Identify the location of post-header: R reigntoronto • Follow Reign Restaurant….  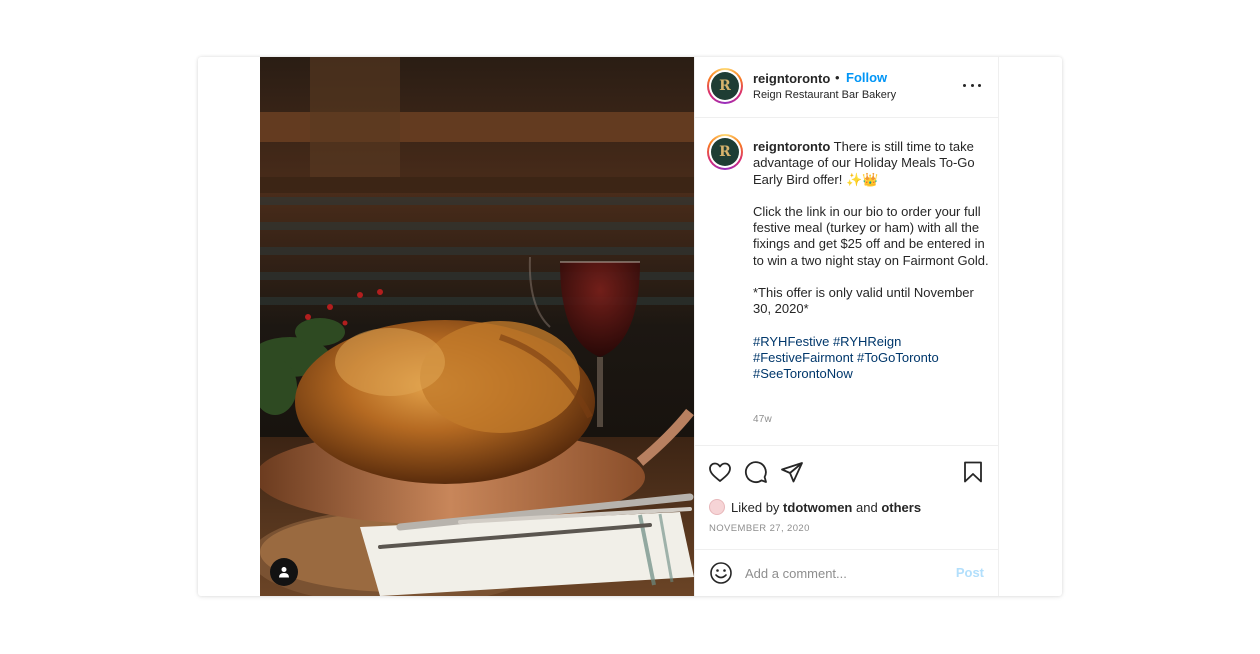
(846, 87).